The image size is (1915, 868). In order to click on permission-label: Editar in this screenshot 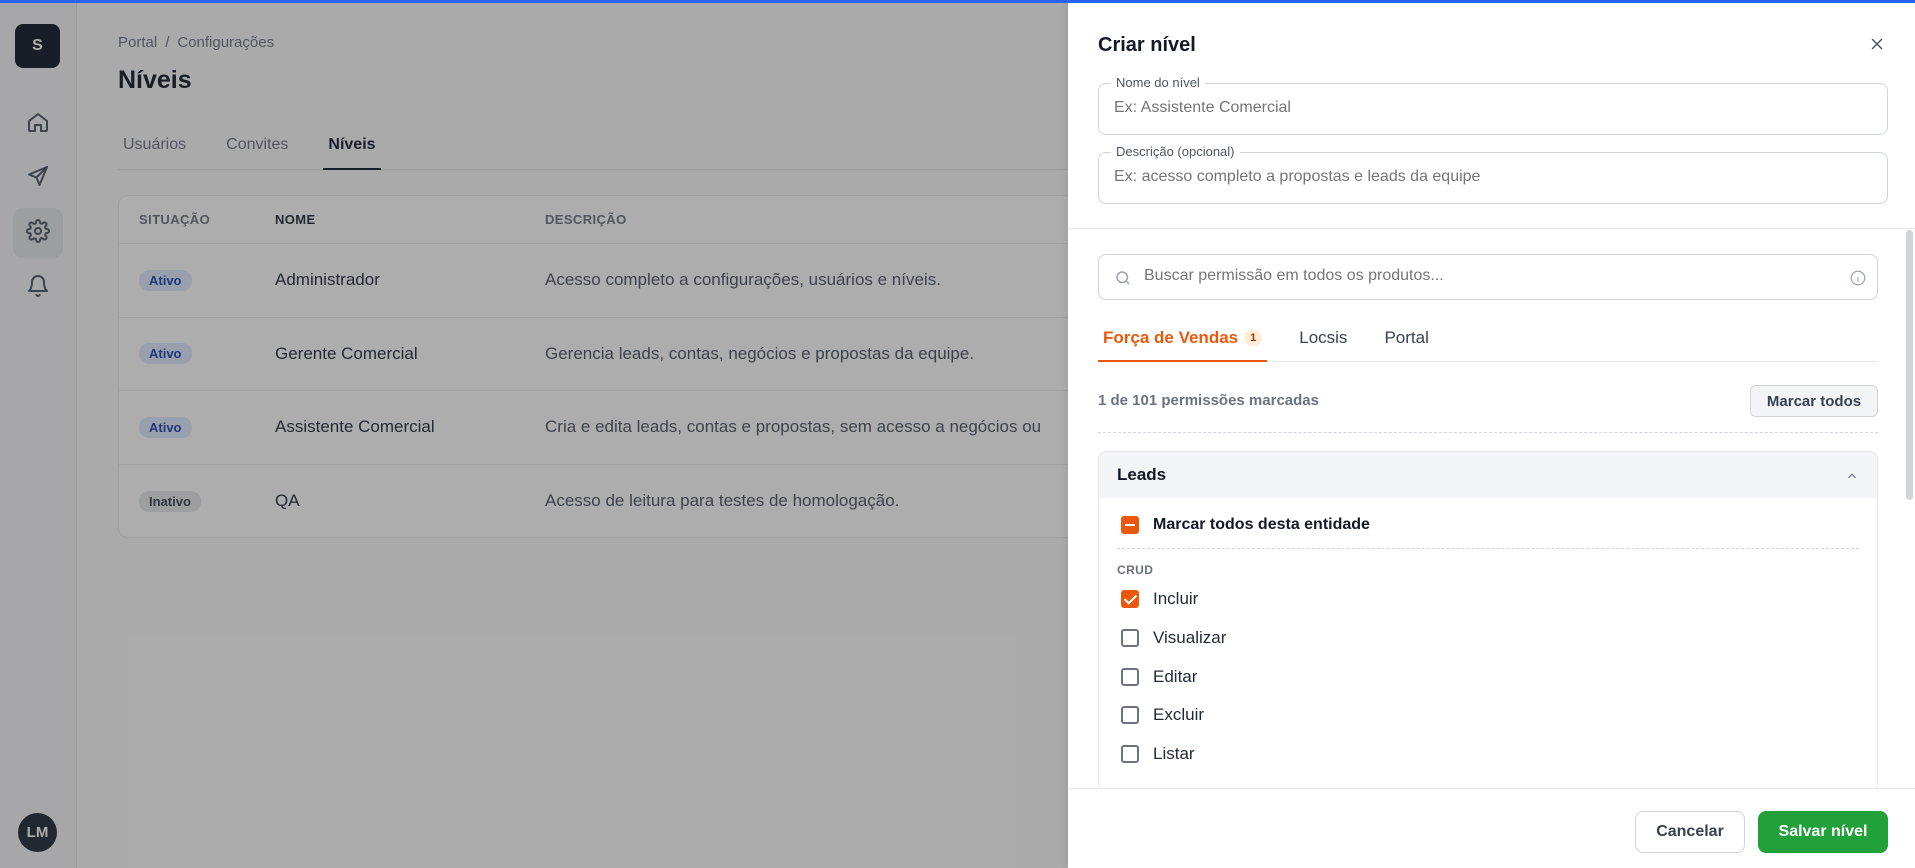, I will do `click(1175, 676)`.